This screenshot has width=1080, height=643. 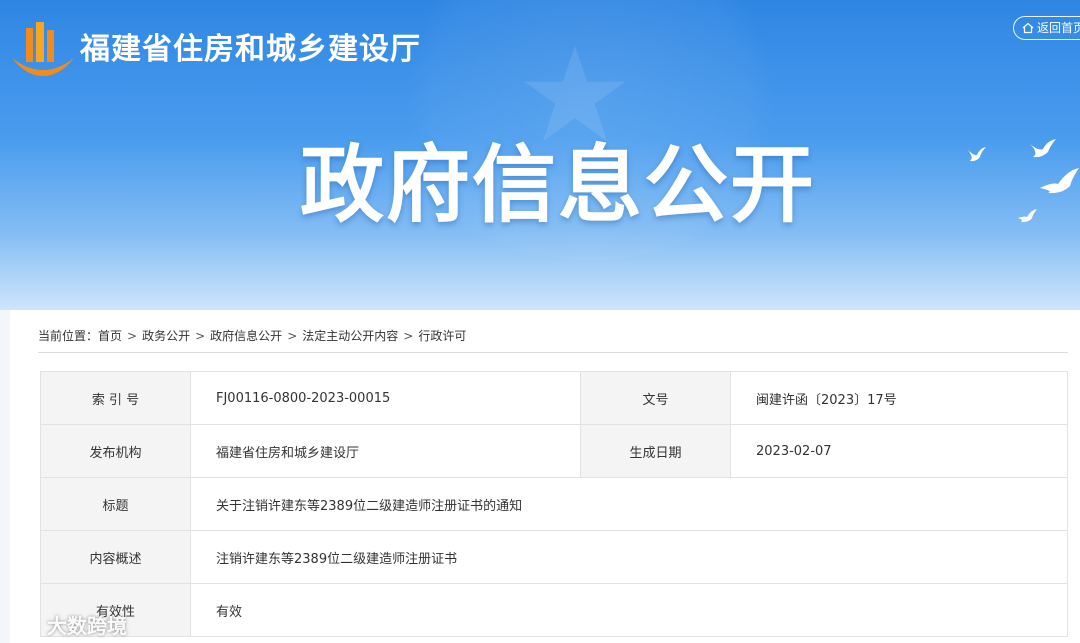 I want to click on date-value: 2023-02-07, so click(x=899, y=451).